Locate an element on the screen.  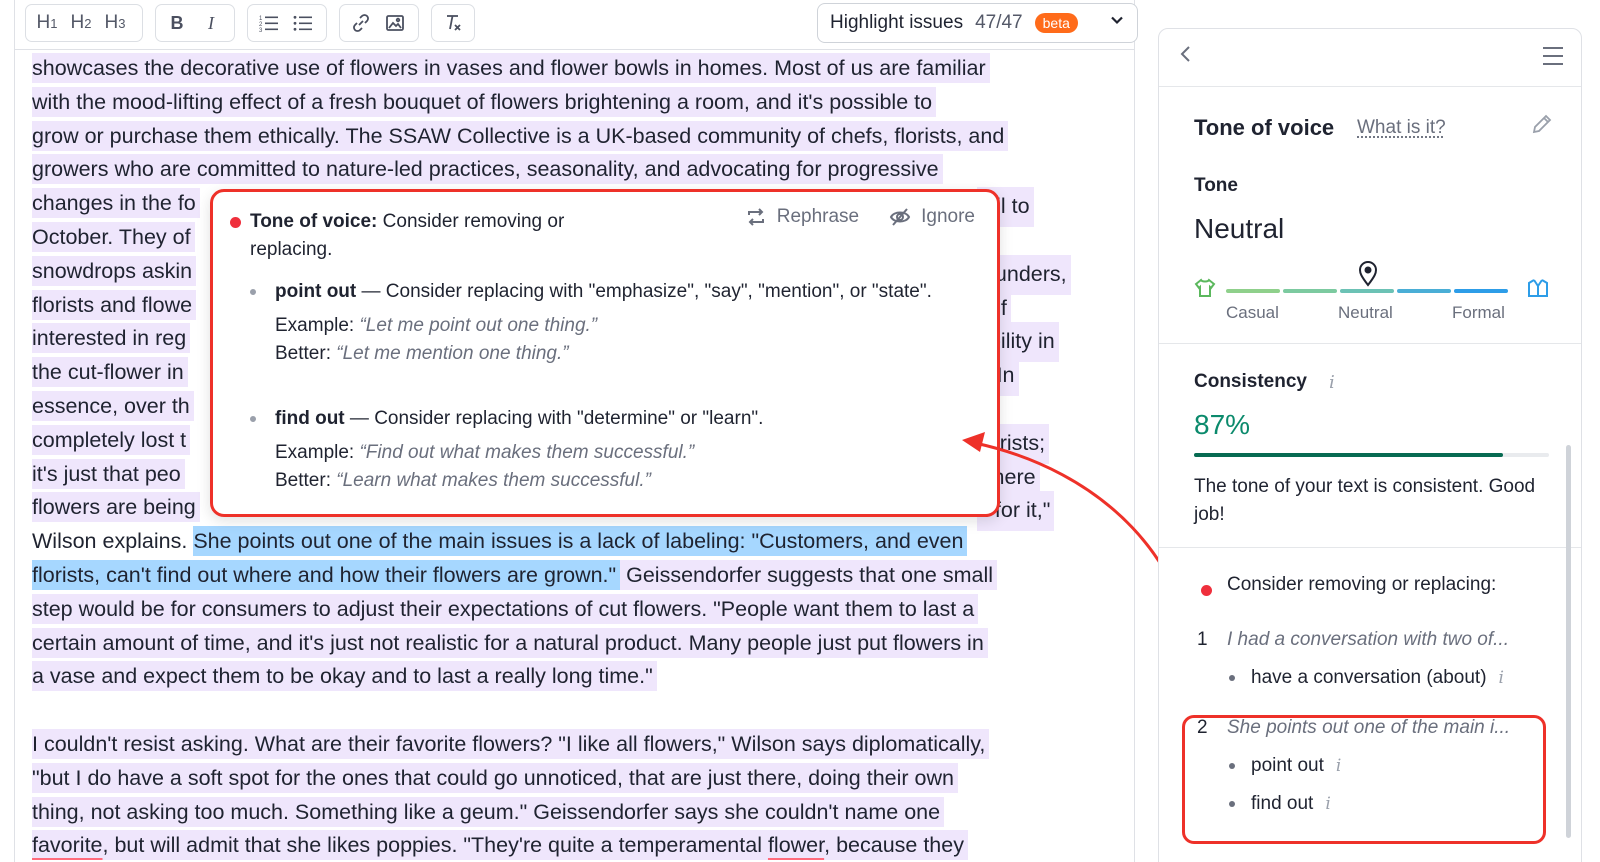
heading-1-button: H1 is located at coordinates (47, 23).